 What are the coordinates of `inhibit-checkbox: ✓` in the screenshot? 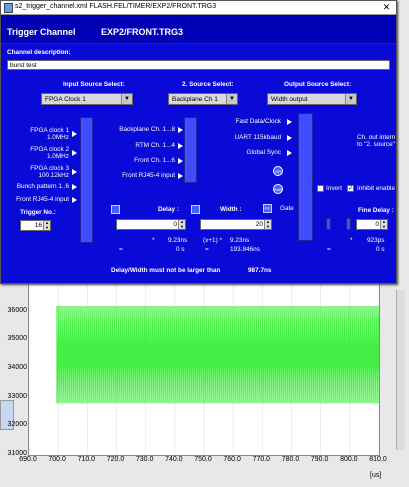 It's located at (350, 188).